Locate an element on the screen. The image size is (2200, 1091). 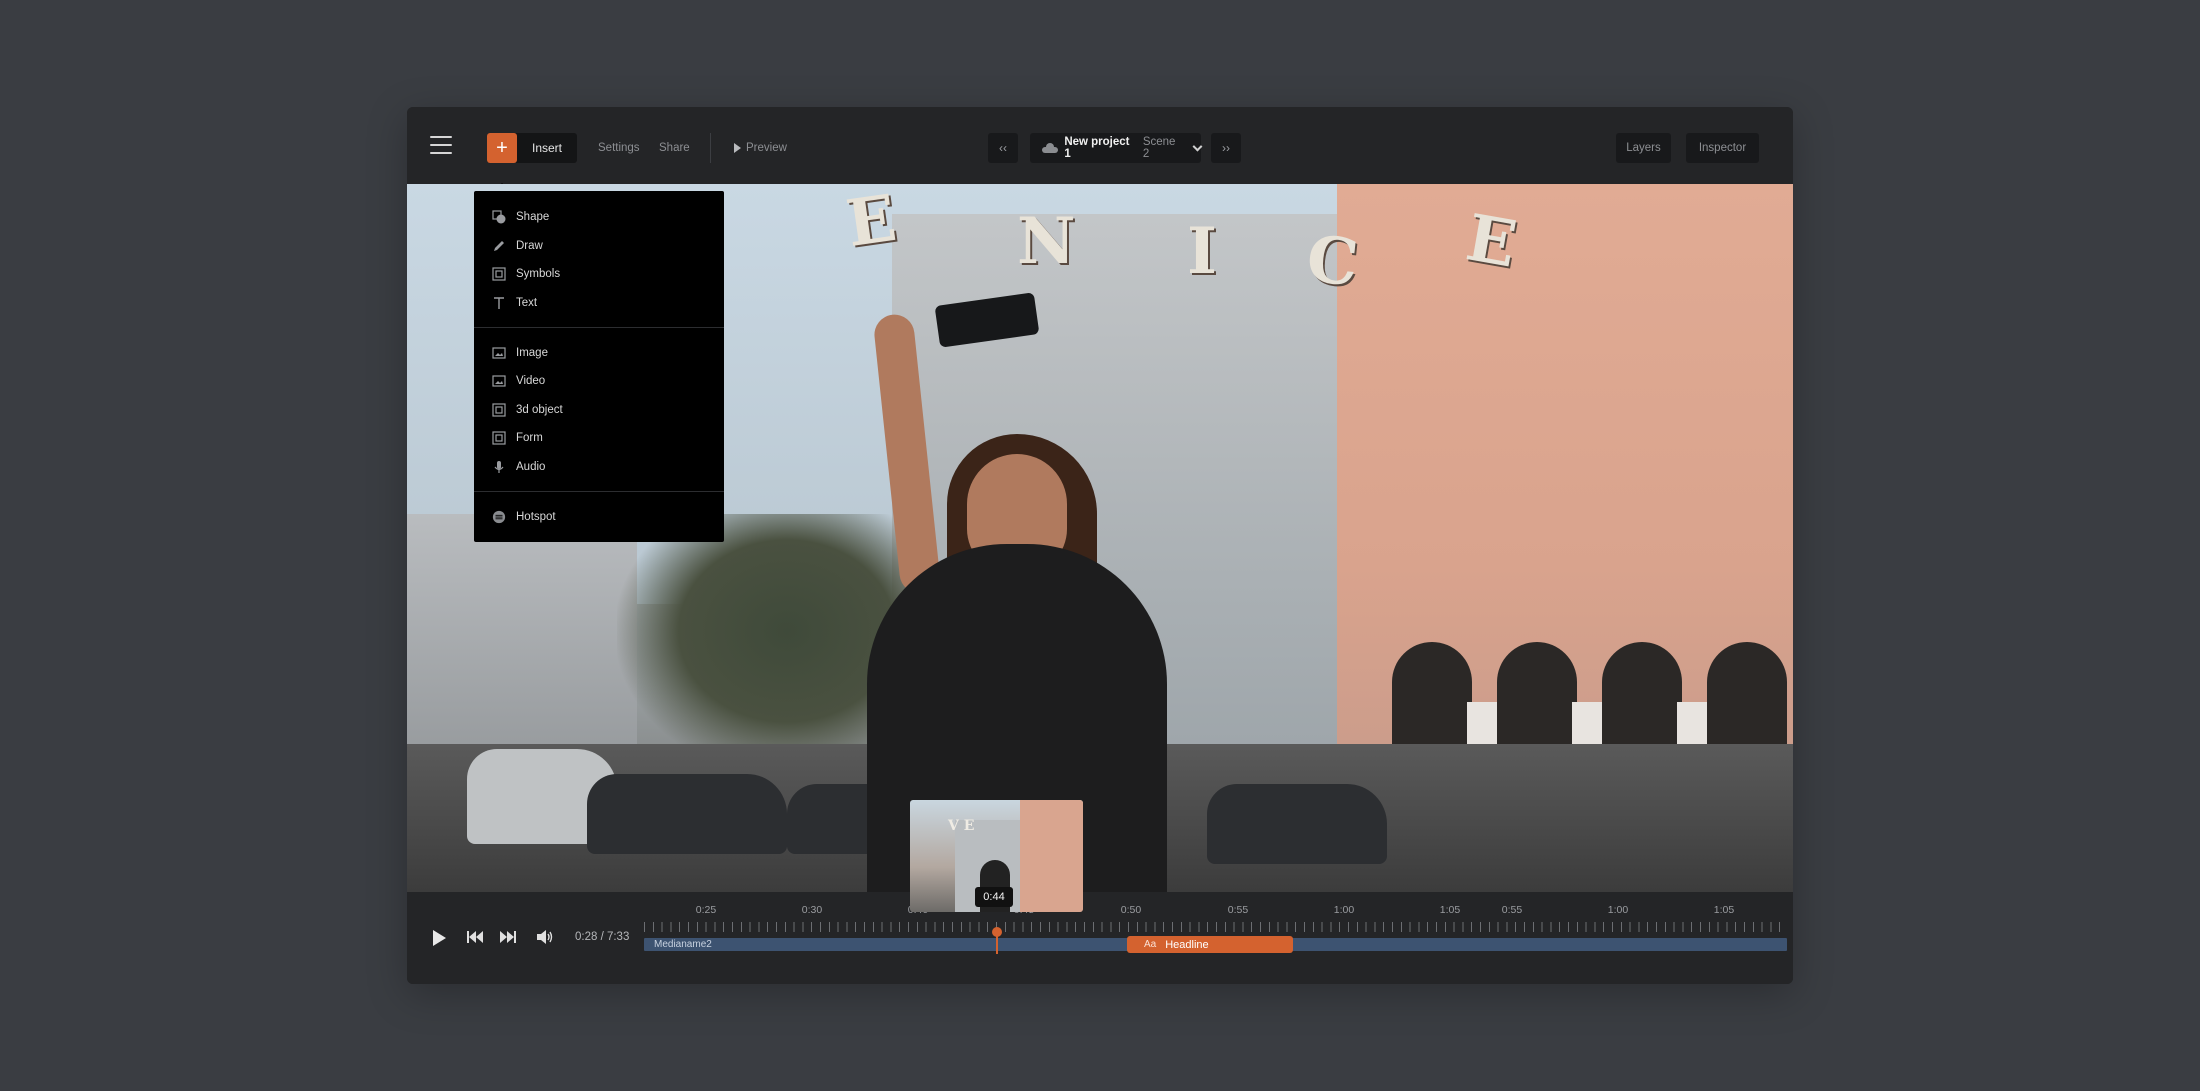
video-icon is located at coordinates (499, 381).